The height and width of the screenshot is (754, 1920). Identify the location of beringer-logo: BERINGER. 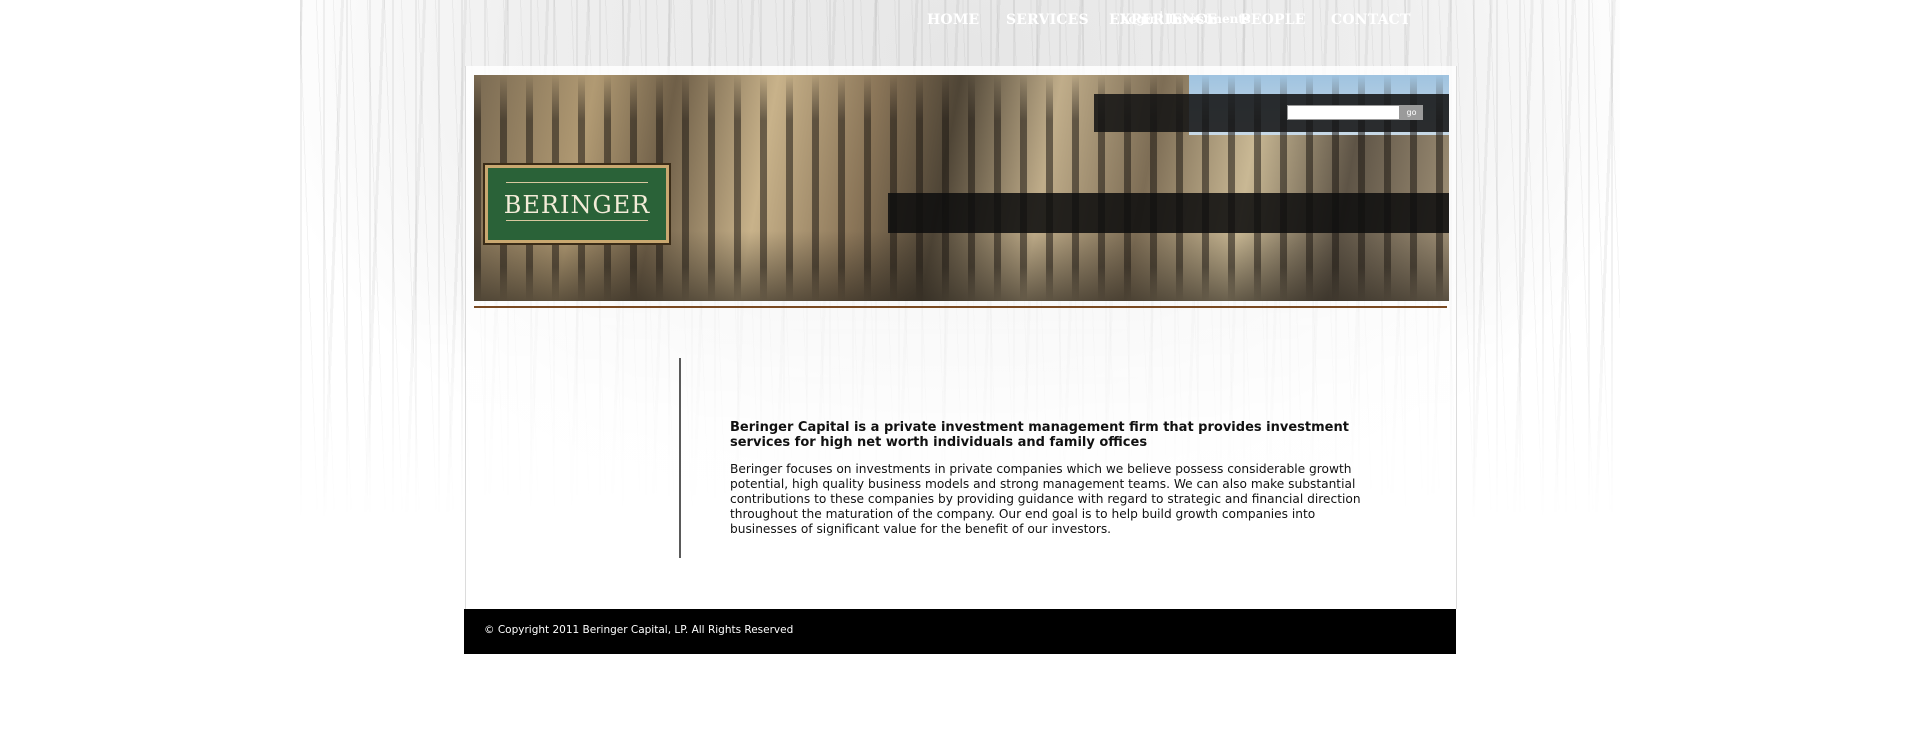
(577, 204).